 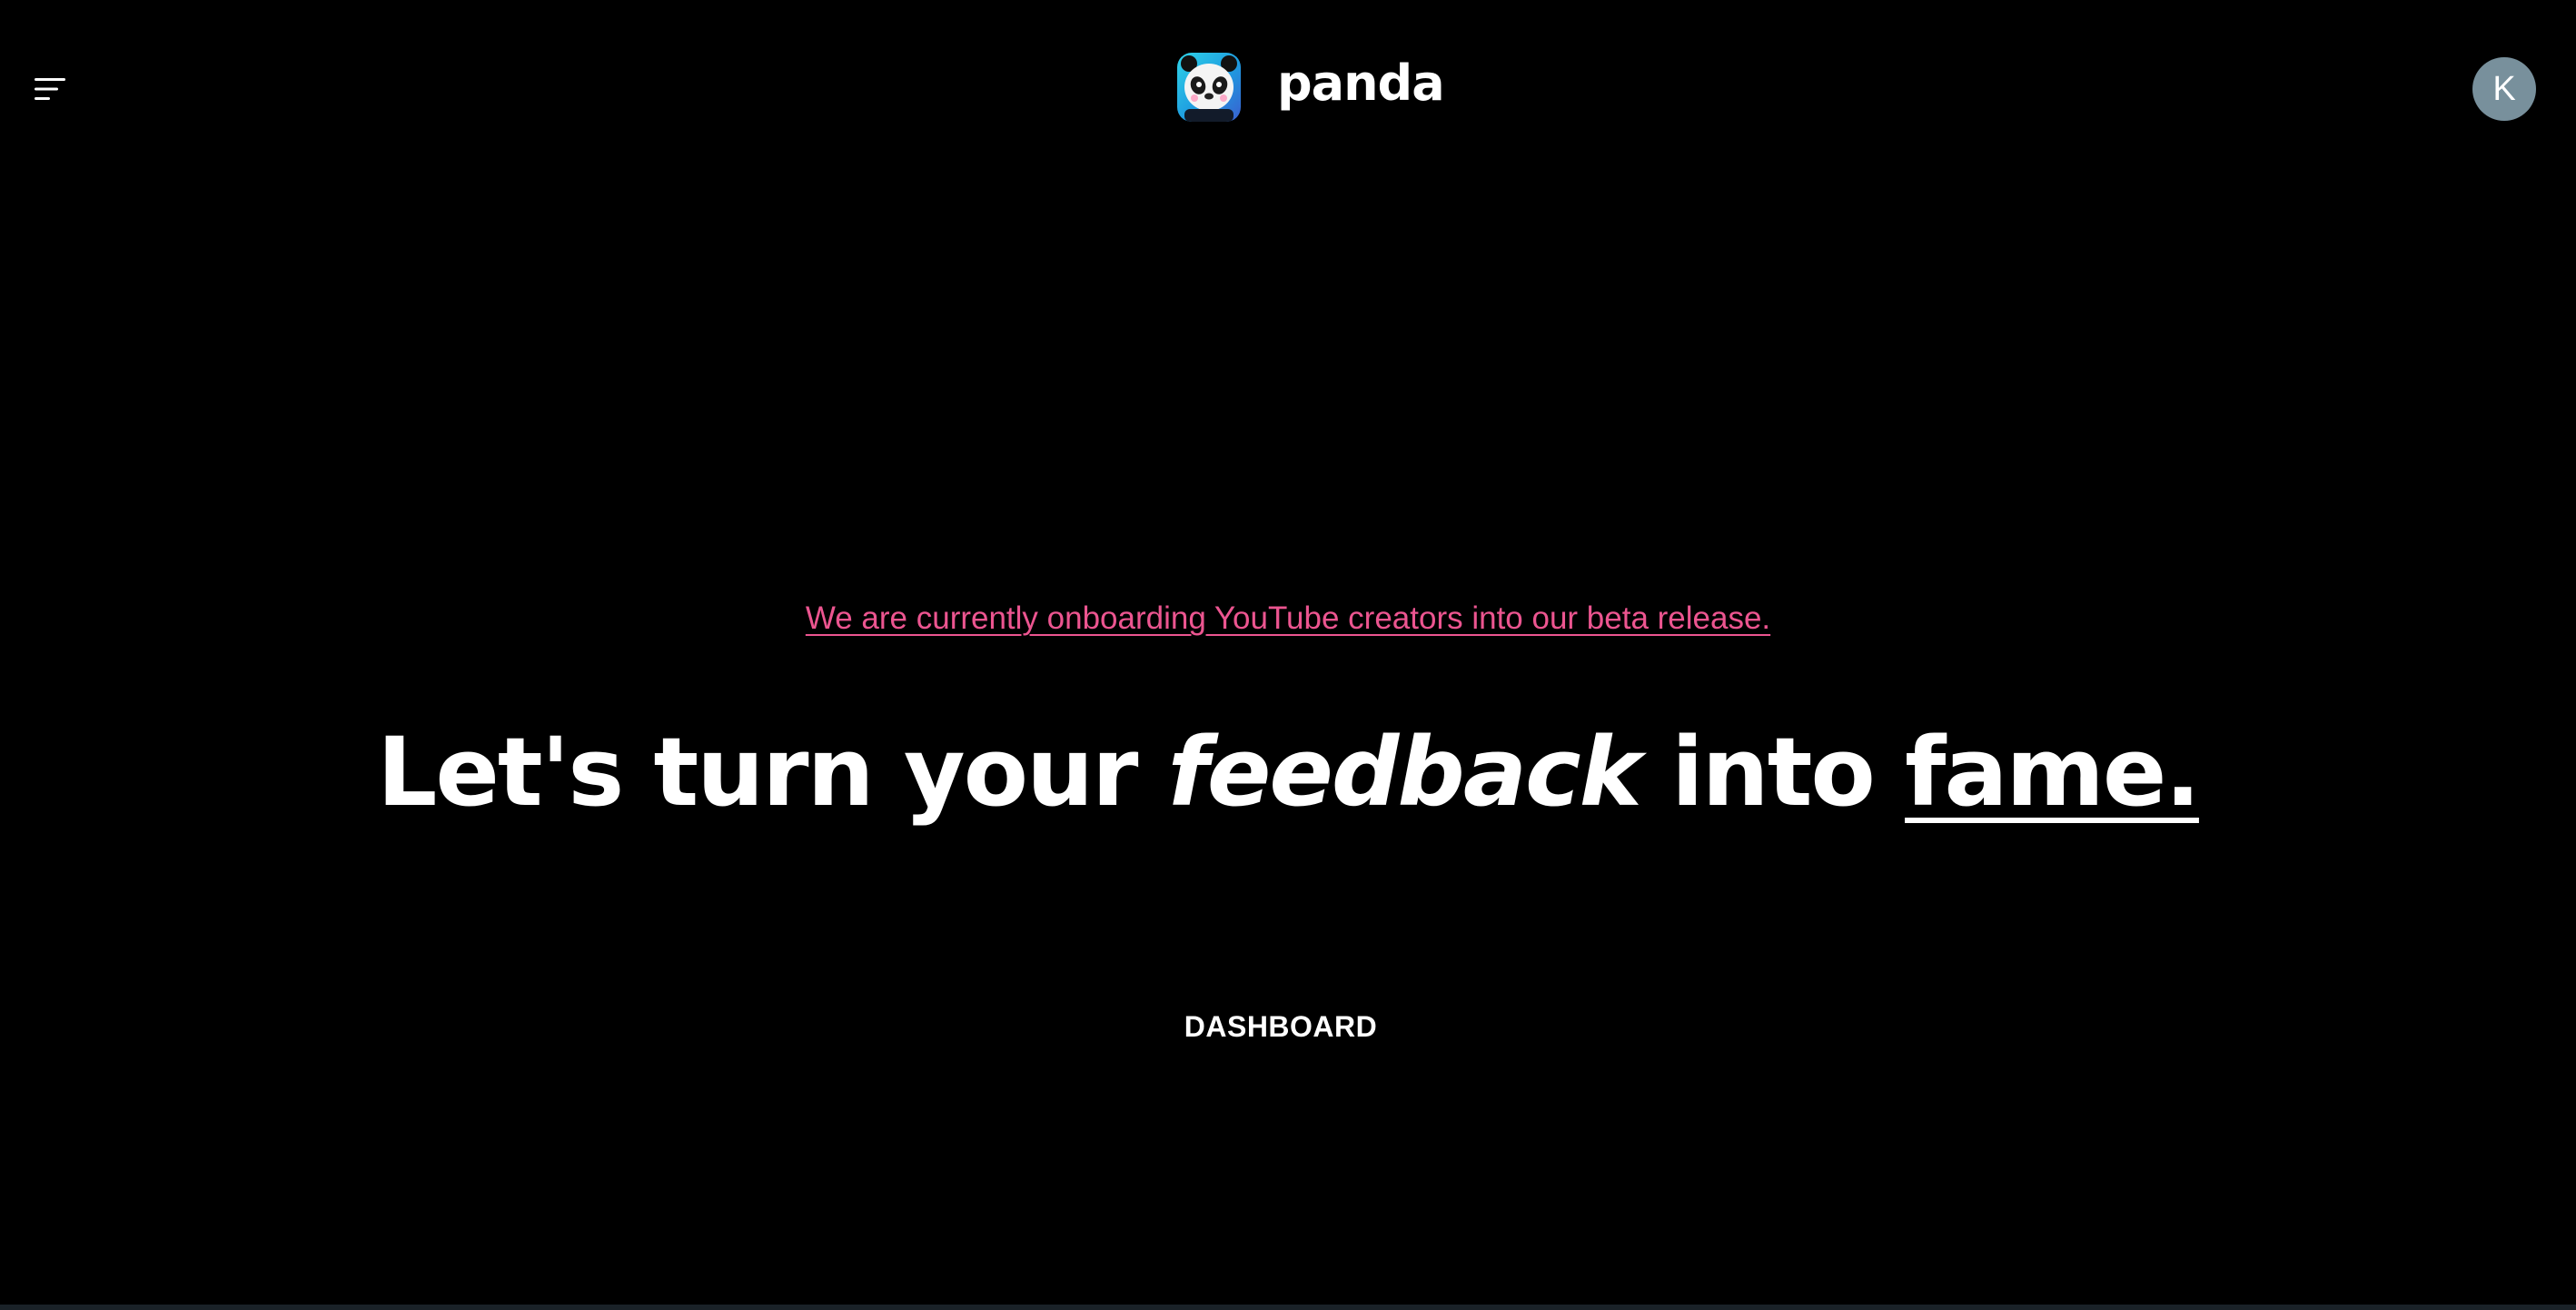 I want to click on brand-name: panda, so click(x=1361, y=83).